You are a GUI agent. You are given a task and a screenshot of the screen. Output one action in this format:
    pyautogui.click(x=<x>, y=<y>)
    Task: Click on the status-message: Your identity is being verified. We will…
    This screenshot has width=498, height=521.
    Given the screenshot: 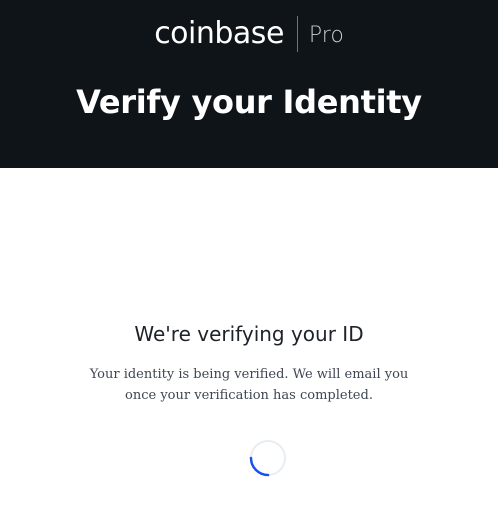 What is the action you would take?
    pyautogui.click(x=249, y=385)
    